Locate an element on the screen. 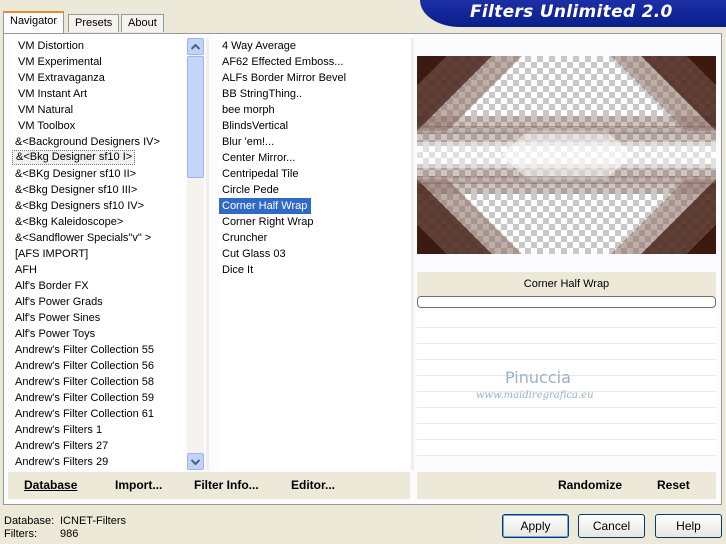  progress-bar is located at coordinates (566, 302).